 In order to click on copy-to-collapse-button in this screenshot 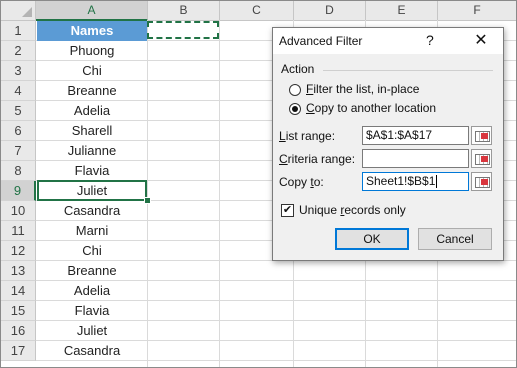, I will do `click(481, 181)`.